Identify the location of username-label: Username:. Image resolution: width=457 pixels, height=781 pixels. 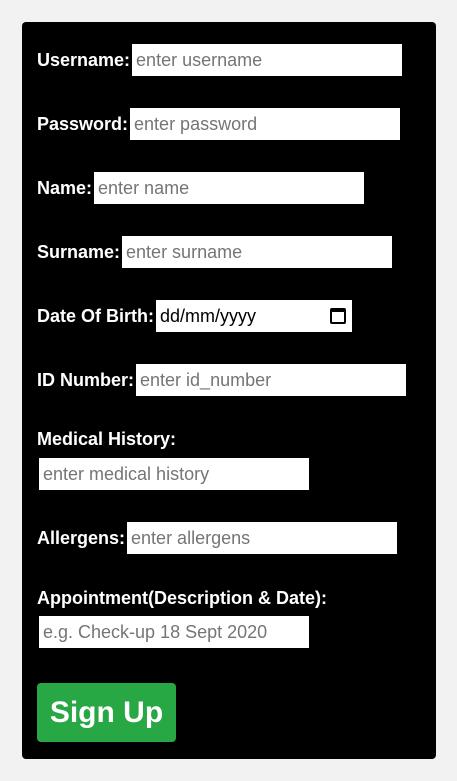
(84, 59).